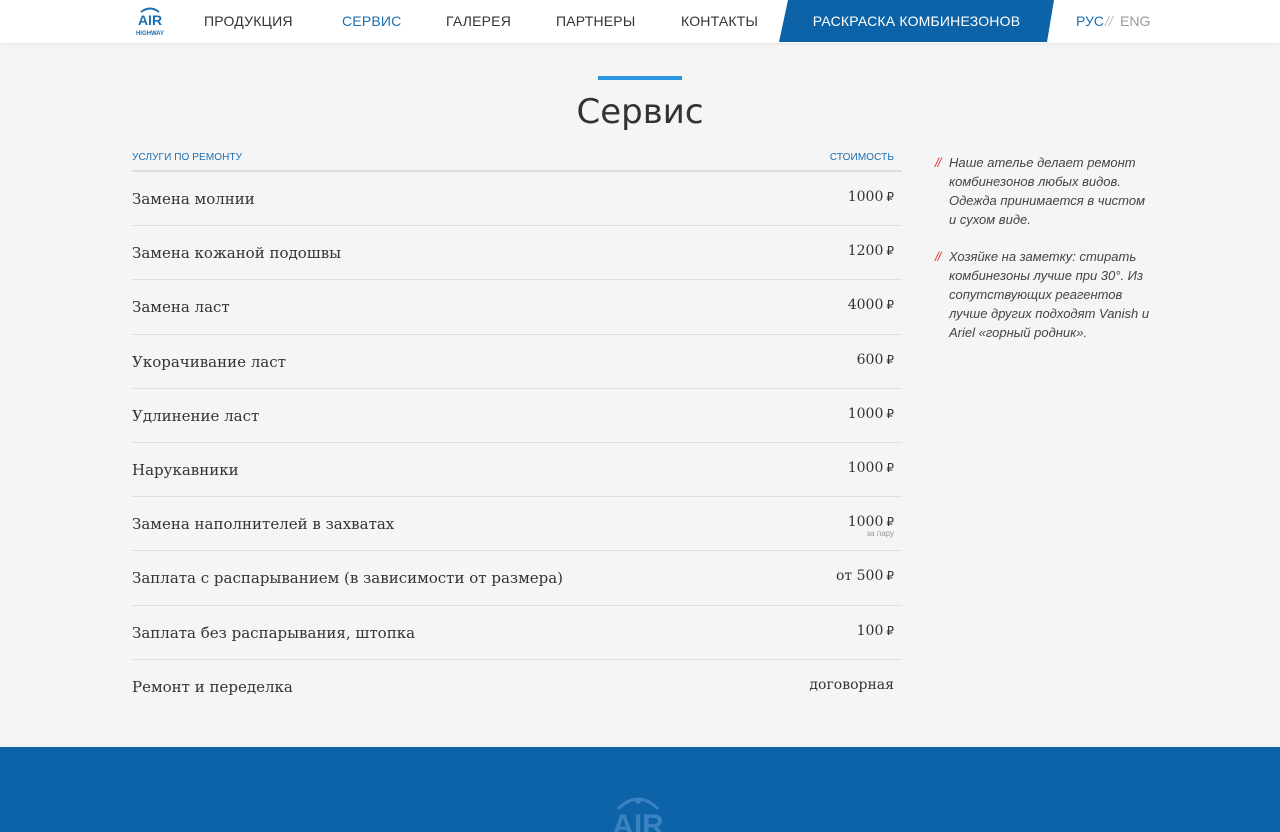 This screenshot has width=1280, height=832. Describe the element at coordinates (212, 686) in the screenshot. I see `service-name: Ремонт и переделка` at that location.